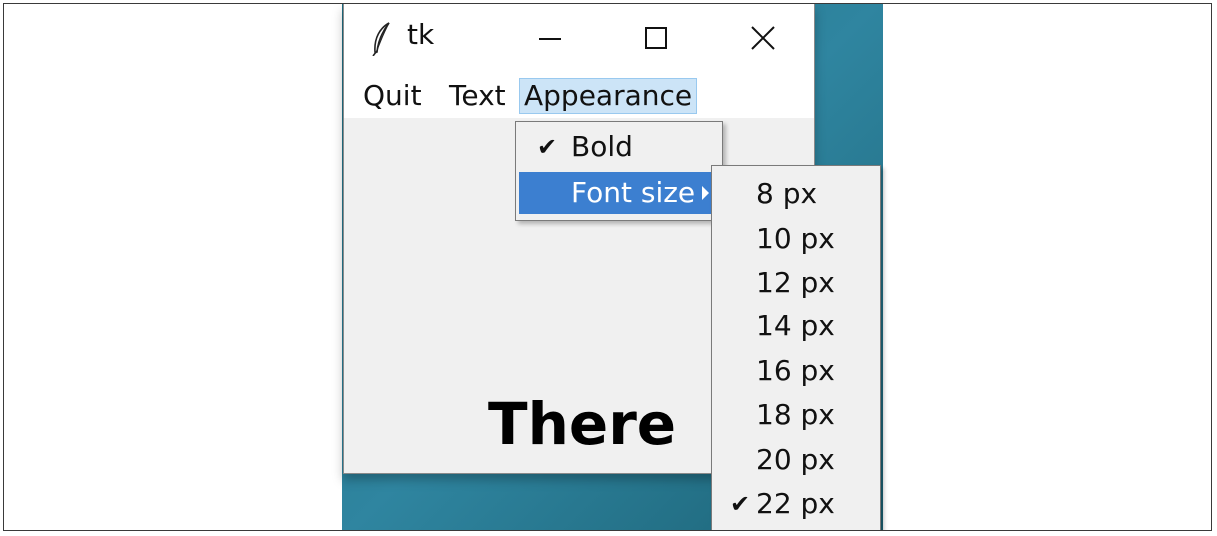  I want to click on submenu-item-20px: 20 px, so click(796, 460).